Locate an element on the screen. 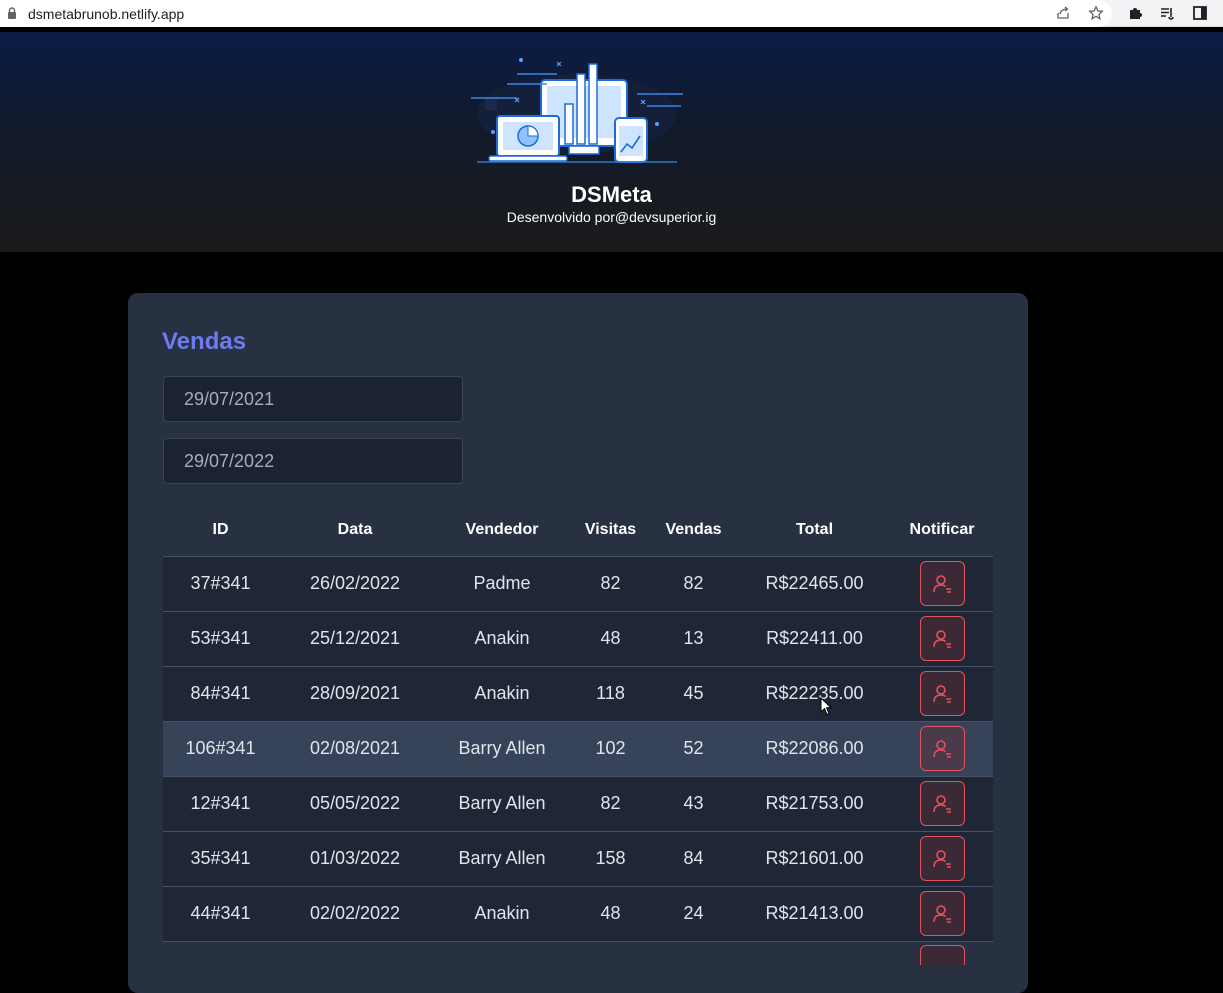 Image resolution: width=1223 pixels, height=993 pixels. cell-id: 37#341 is located at coordinates (220, 584).